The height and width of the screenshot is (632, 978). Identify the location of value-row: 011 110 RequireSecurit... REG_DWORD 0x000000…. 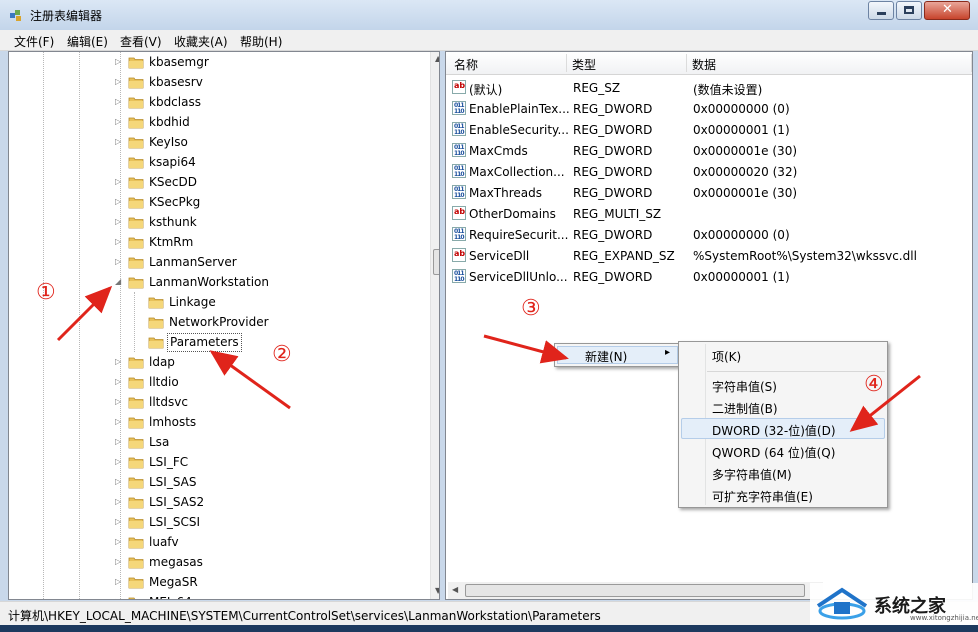
(709, 235).